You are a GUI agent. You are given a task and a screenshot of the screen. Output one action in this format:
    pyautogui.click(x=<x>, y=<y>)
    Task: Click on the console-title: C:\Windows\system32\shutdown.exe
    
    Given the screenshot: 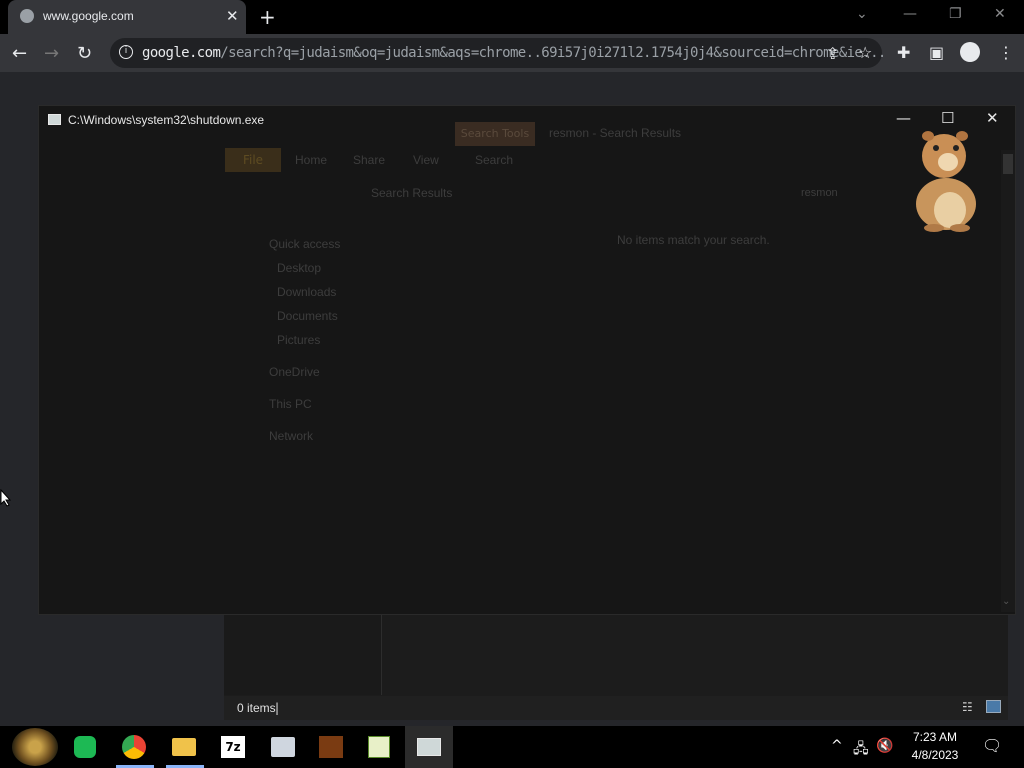 What is the action you would take?
    pyautogui.click(x=166, y=120)
    